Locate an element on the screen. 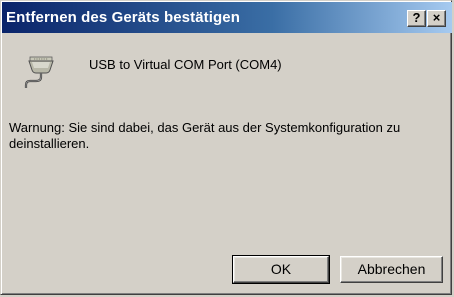  window-title: Entfernen des Geräts bestätigen is located at coordinates (123, 17).